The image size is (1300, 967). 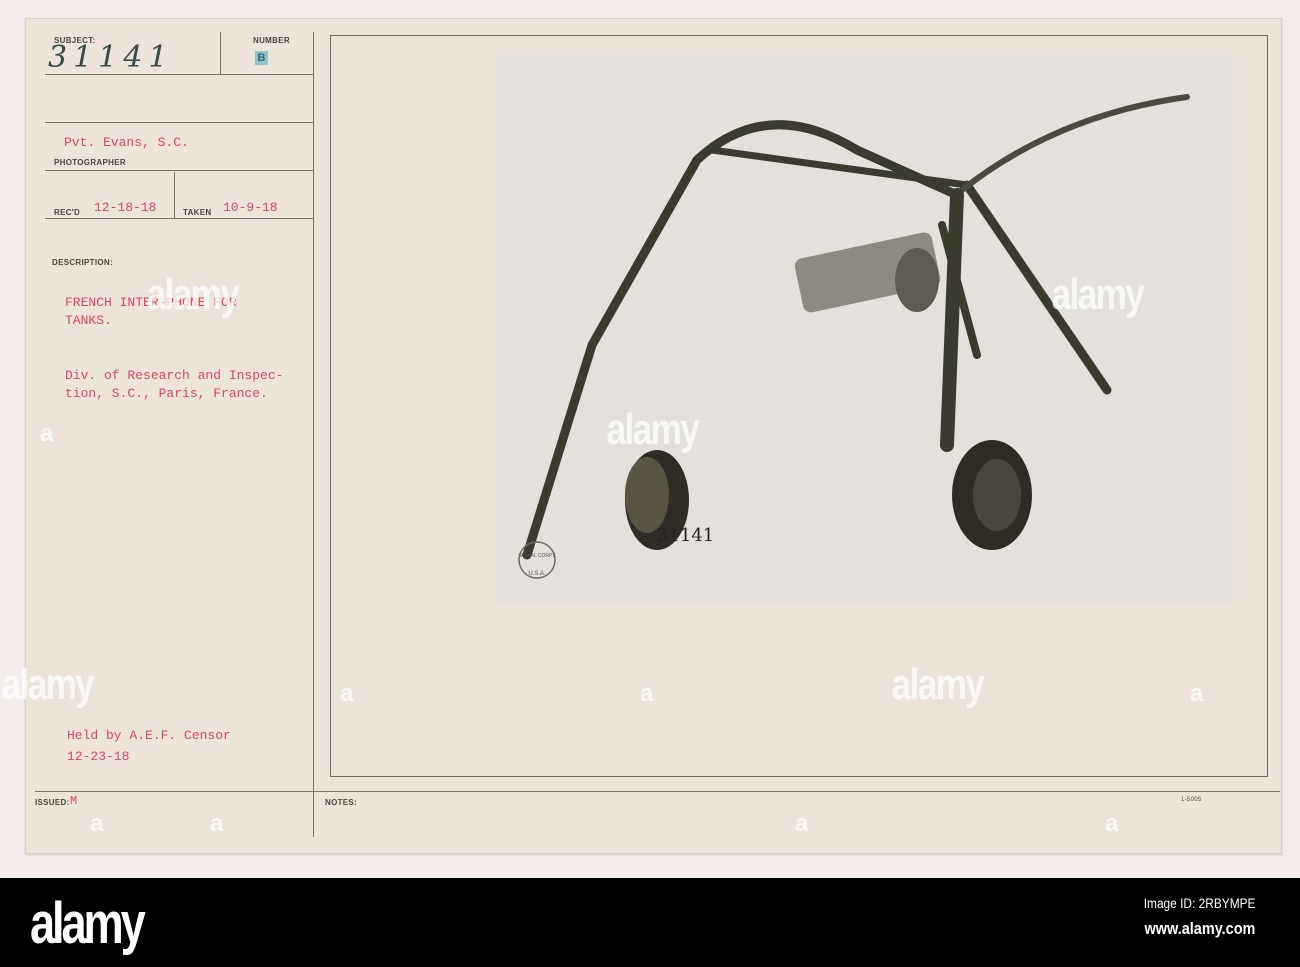 What do you see at coordinates (74, 801) in the screenshot?
I see `issued-value: M` at bounding box center [74, 801].